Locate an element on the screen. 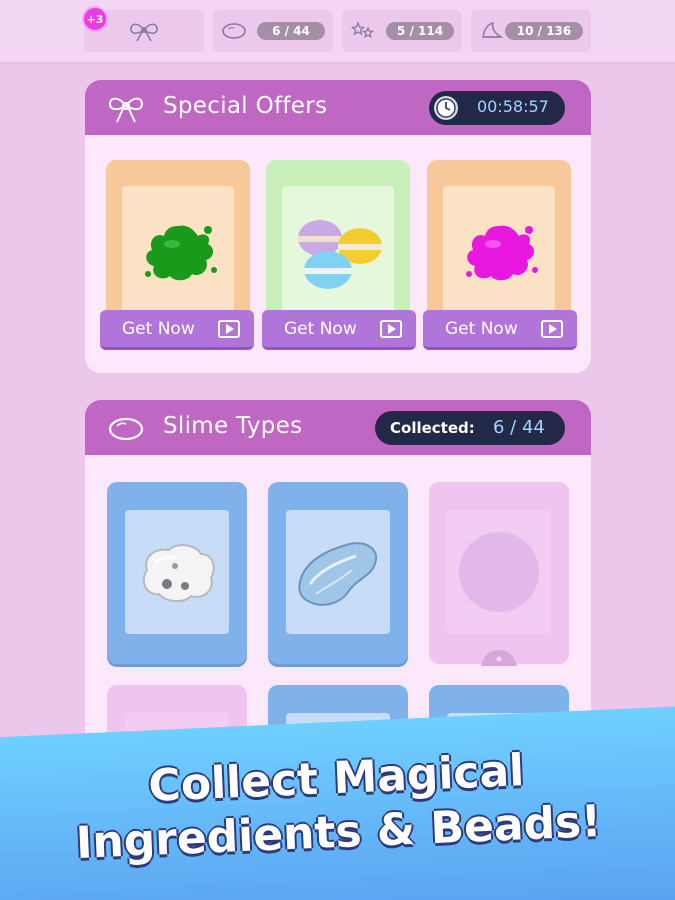 This screenshot has width=675, height=900. shell-counter: 10 / 136 is located at coordinates (531, 31).